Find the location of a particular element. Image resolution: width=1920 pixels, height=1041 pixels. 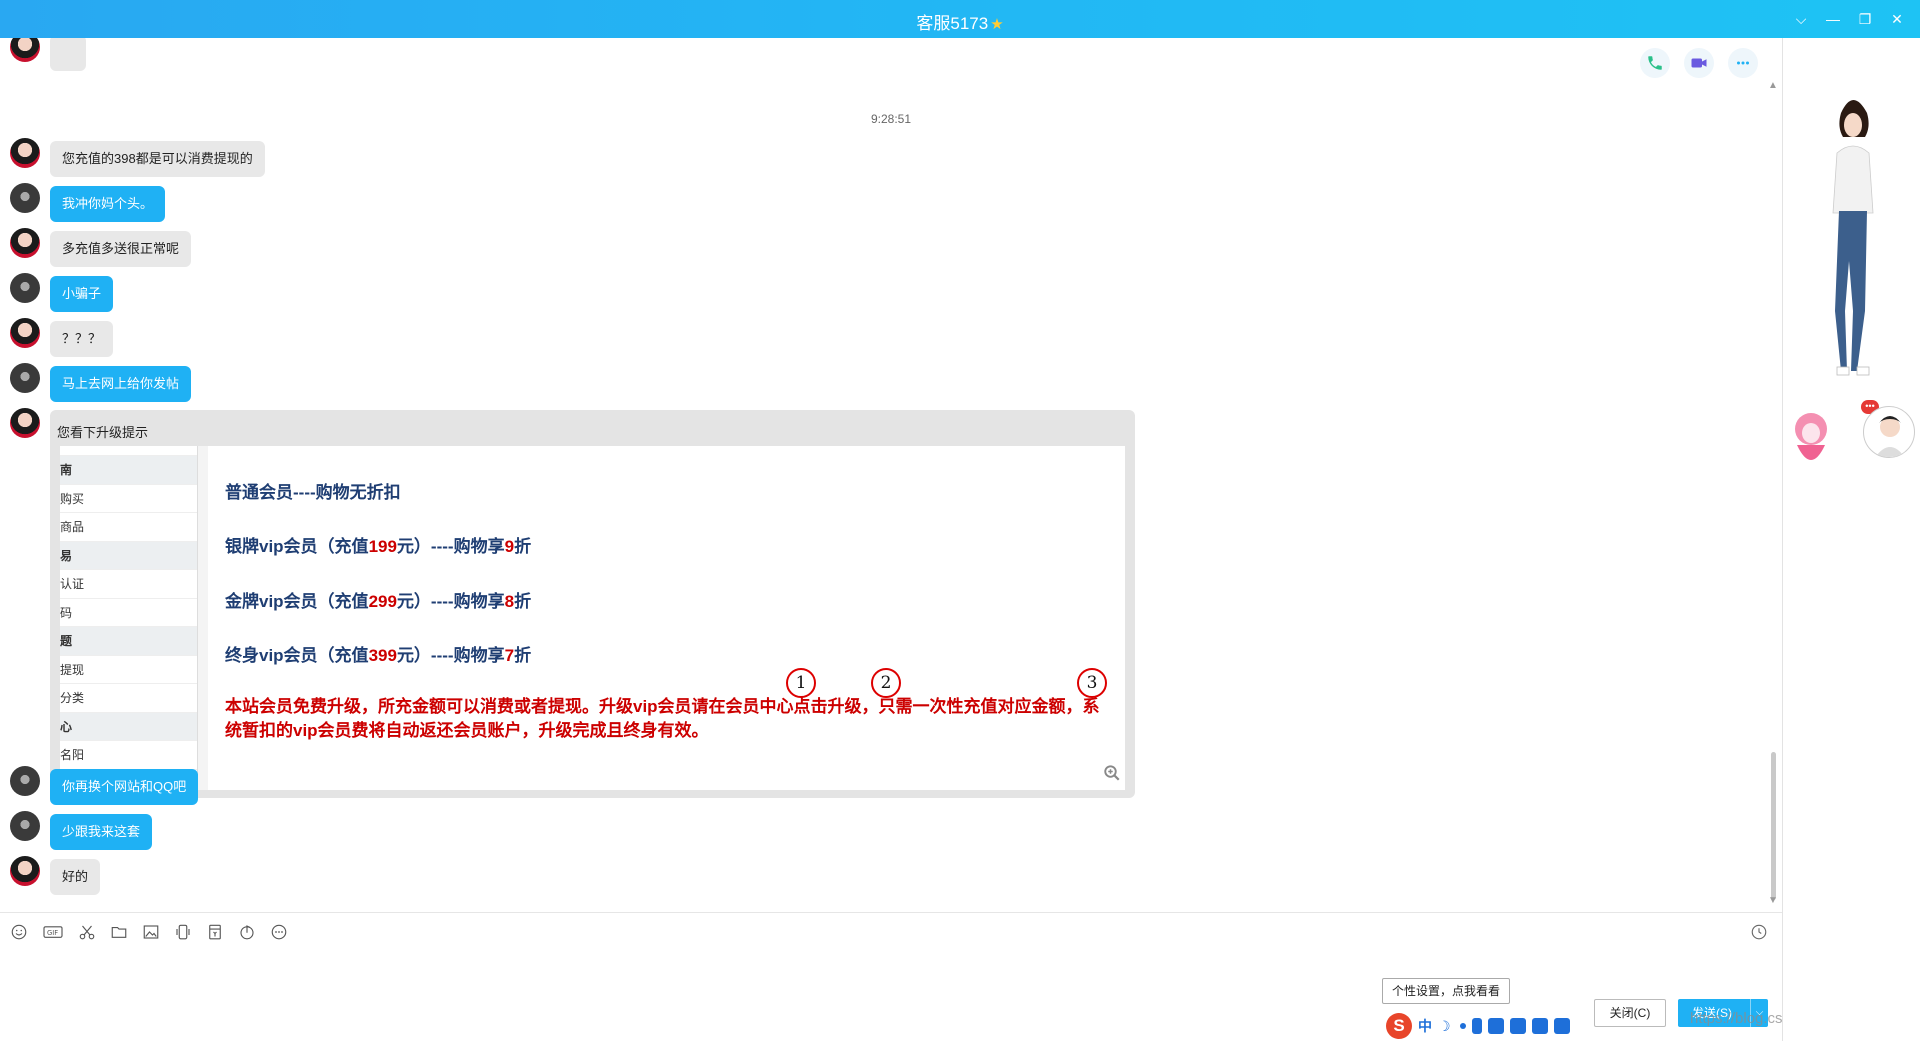

ime-tooltip: 个性设置，点我看看 is located at coordinates (1446, 991).